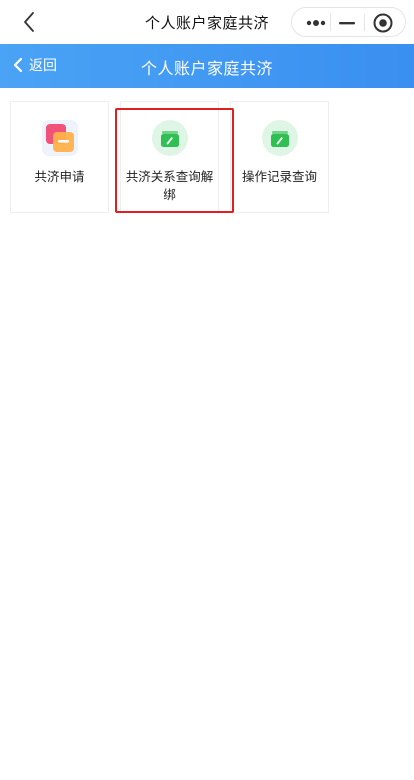 The image size is (414, 780). I want to click on page-title: 个人账户家庭共济, so click(206, 68).